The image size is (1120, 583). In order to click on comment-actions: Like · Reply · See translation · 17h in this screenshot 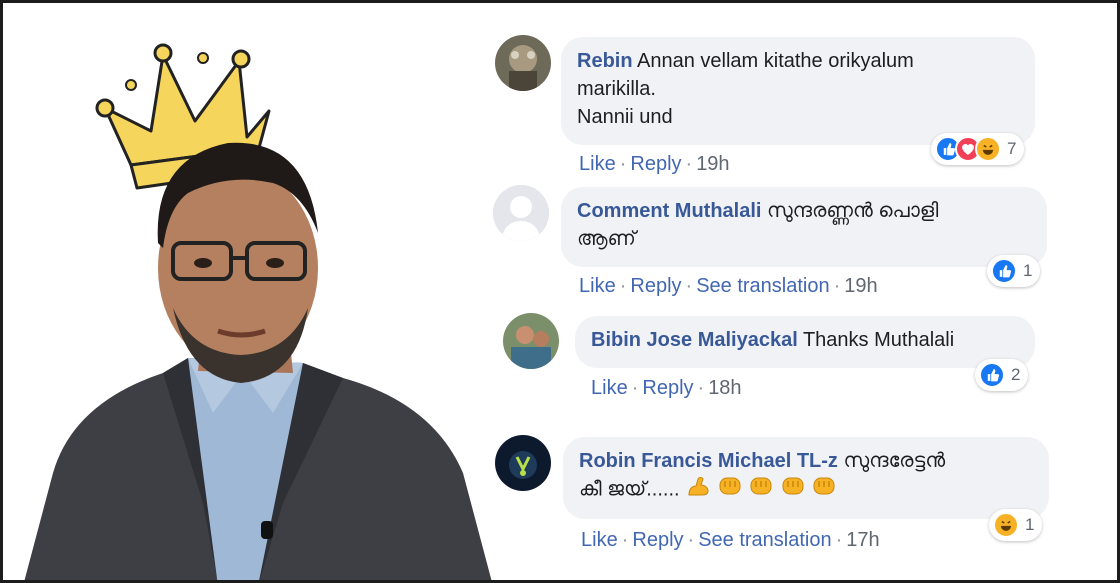, I will do `click(730, 540)`.